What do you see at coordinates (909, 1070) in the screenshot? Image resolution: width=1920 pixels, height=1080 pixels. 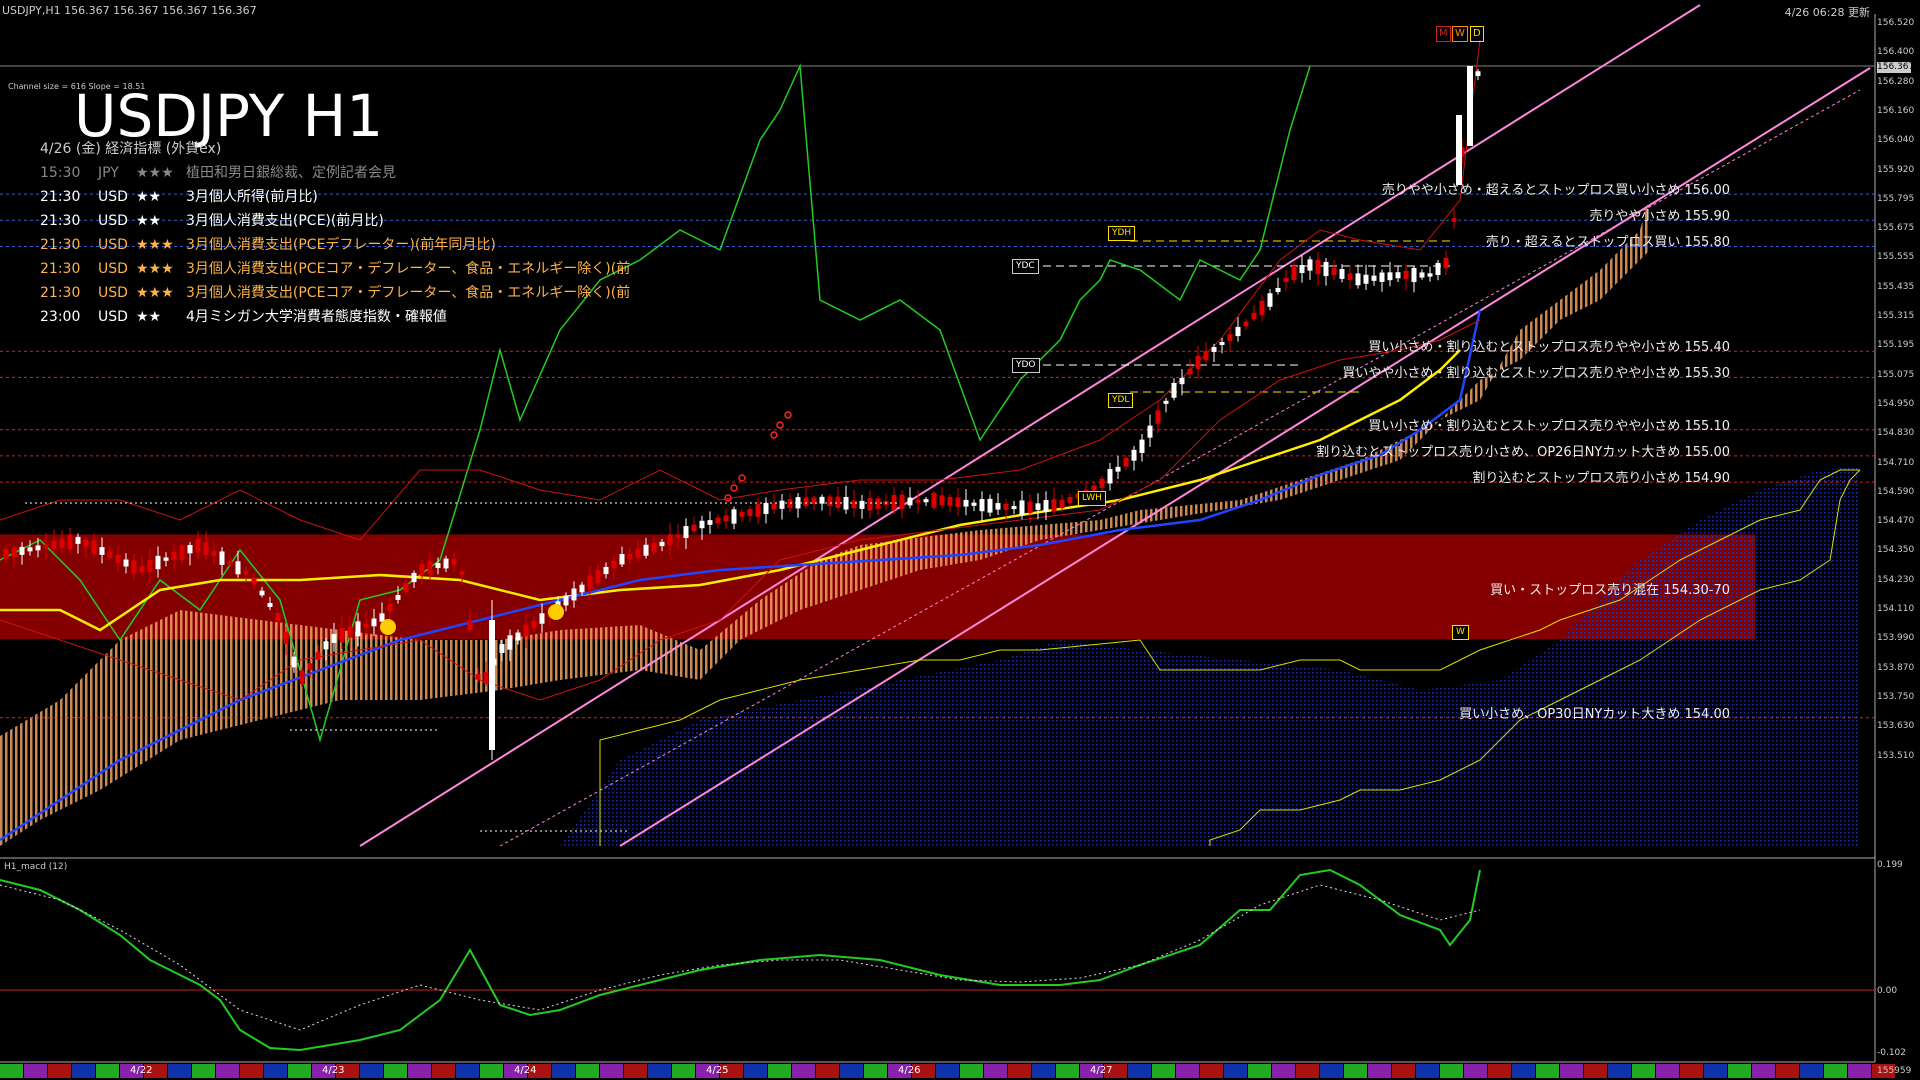 I see `date-label: 4/26` at bounding box center [909, 1070].